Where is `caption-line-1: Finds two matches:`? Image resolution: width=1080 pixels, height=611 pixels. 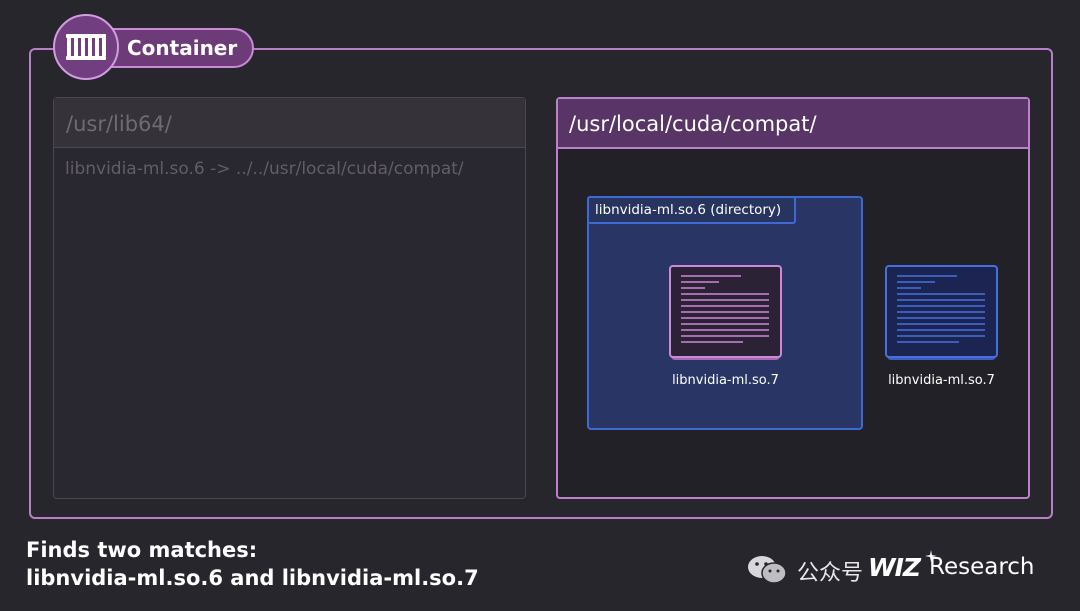 caption-line-1: Finds two matches: is located at coordinates (142, 550).